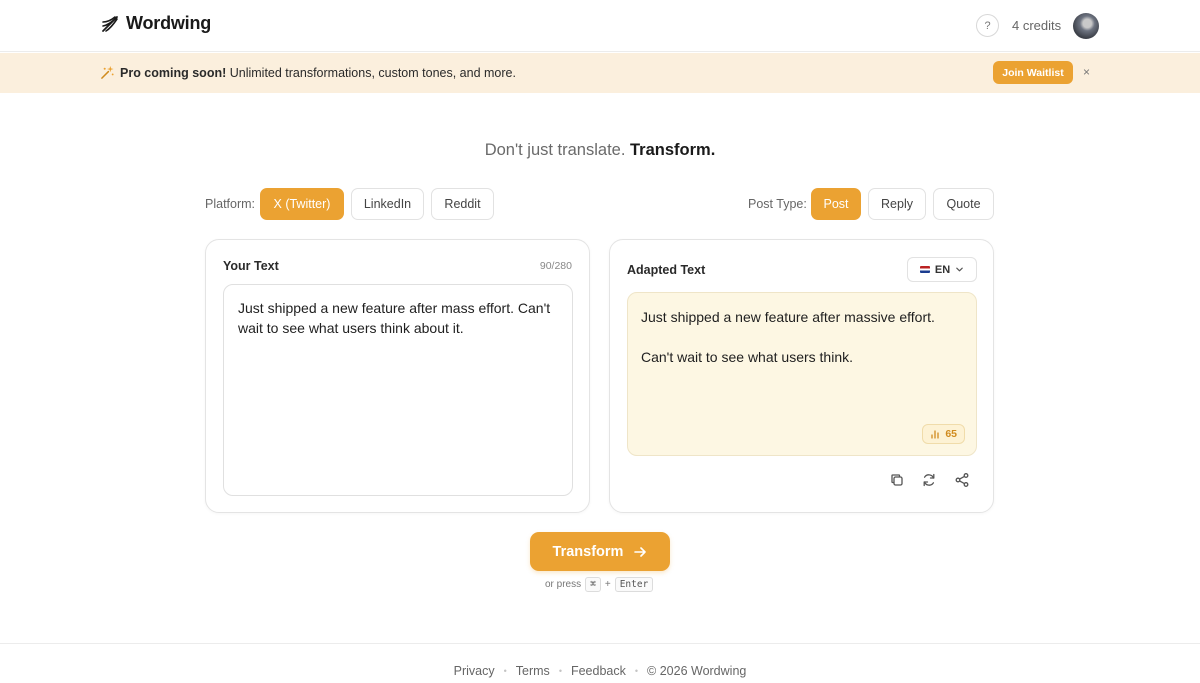 This screenshot has width=1200, height=683. Describe the element at coordinates (640, 551) in the screenshot. I see `arrow-right-icon` at that location.